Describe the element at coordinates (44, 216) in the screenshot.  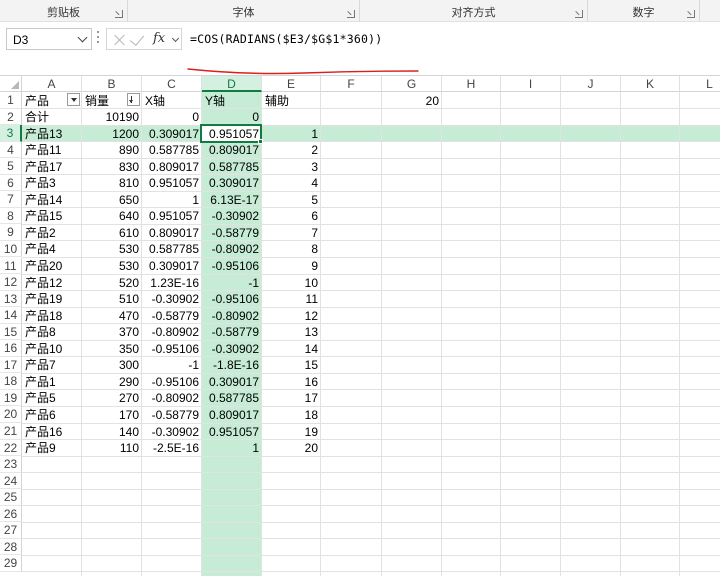
I see `cell-product: 产品15` at that location.